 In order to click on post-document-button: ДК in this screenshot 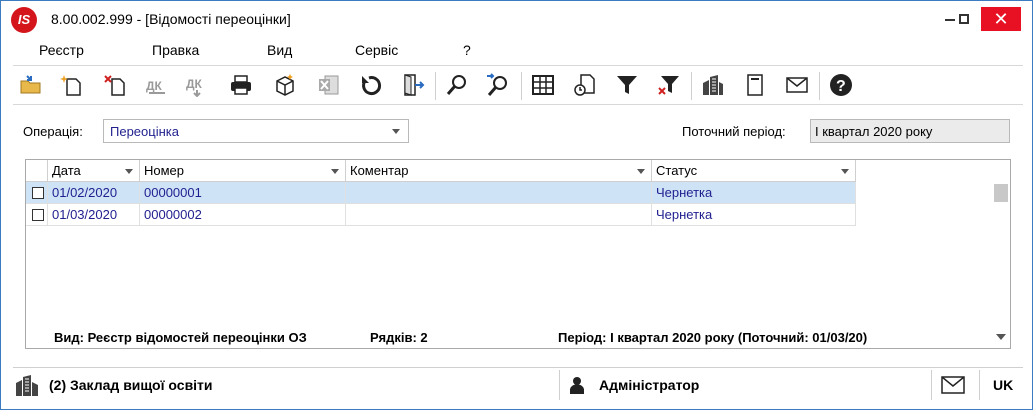, I will do `click(157, 85)`.